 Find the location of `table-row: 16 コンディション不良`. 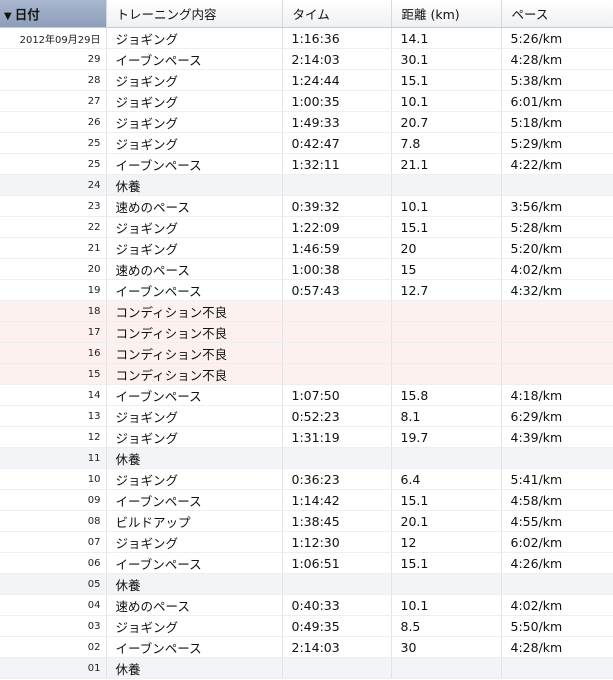

table-row: 16 コンディション不良 is located at coordinates (306, 353).